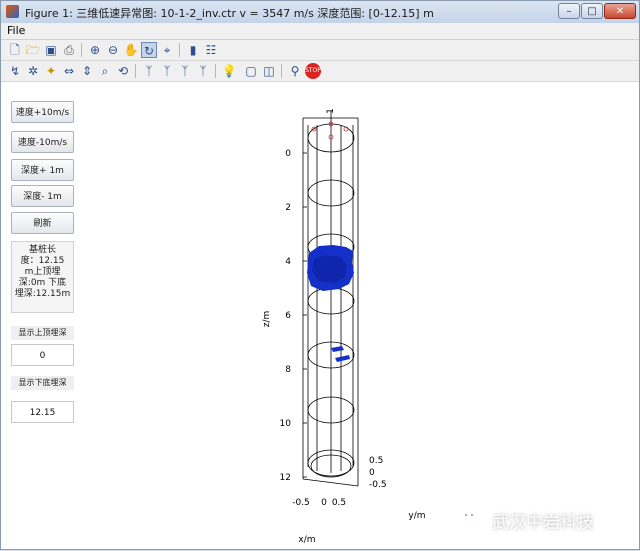 The image size is (640, 551). Describe the element at coordinates (288, 262) in the screenshot. I see `z-tick-label: 4` at that location.